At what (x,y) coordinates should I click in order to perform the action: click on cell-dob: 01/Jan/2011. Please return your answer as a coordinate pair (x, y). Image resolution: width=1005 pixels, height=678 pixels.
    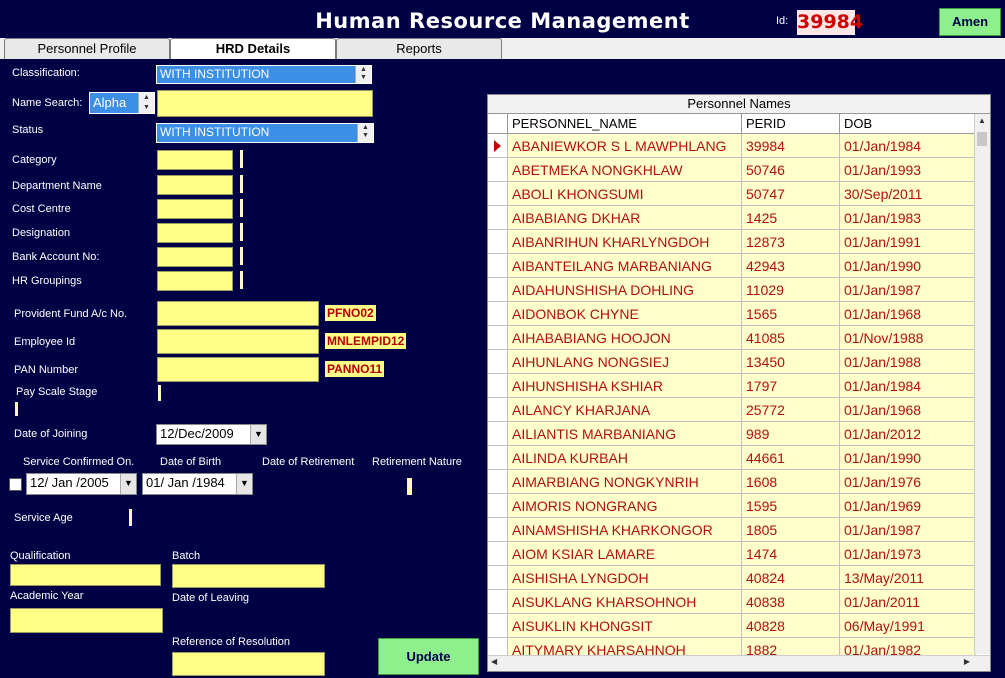
    Looking at the image, I should click on (908, 602).